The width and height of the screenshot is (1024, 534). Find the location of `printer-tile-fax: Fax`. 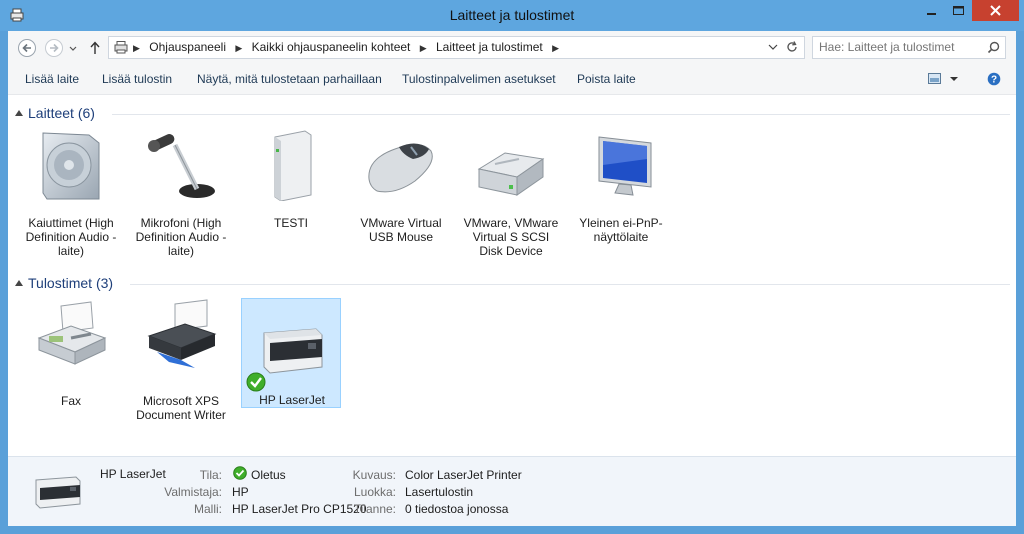

printer-tile-fax: Fax is located at coordinates (71, 353).